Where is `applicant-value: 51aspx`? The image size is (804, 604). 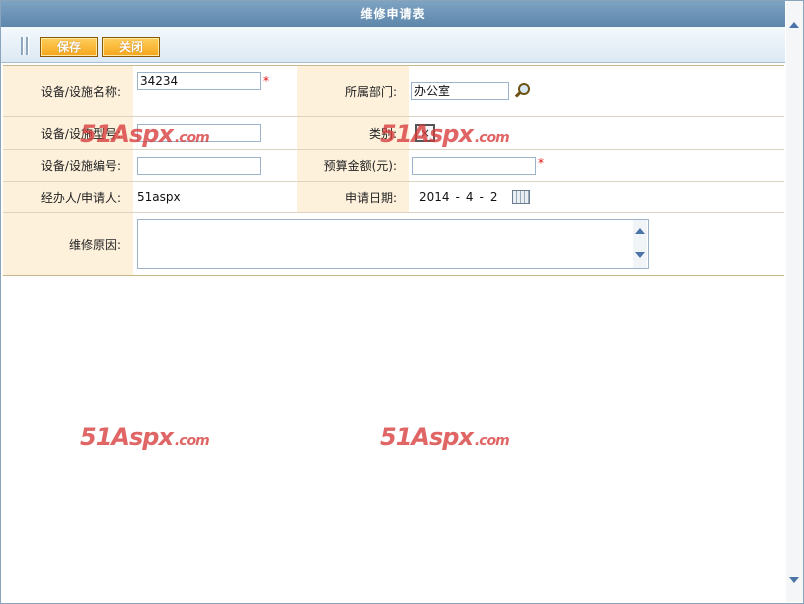 applicant-value: 51aspx is located at coordinates (159, 197).